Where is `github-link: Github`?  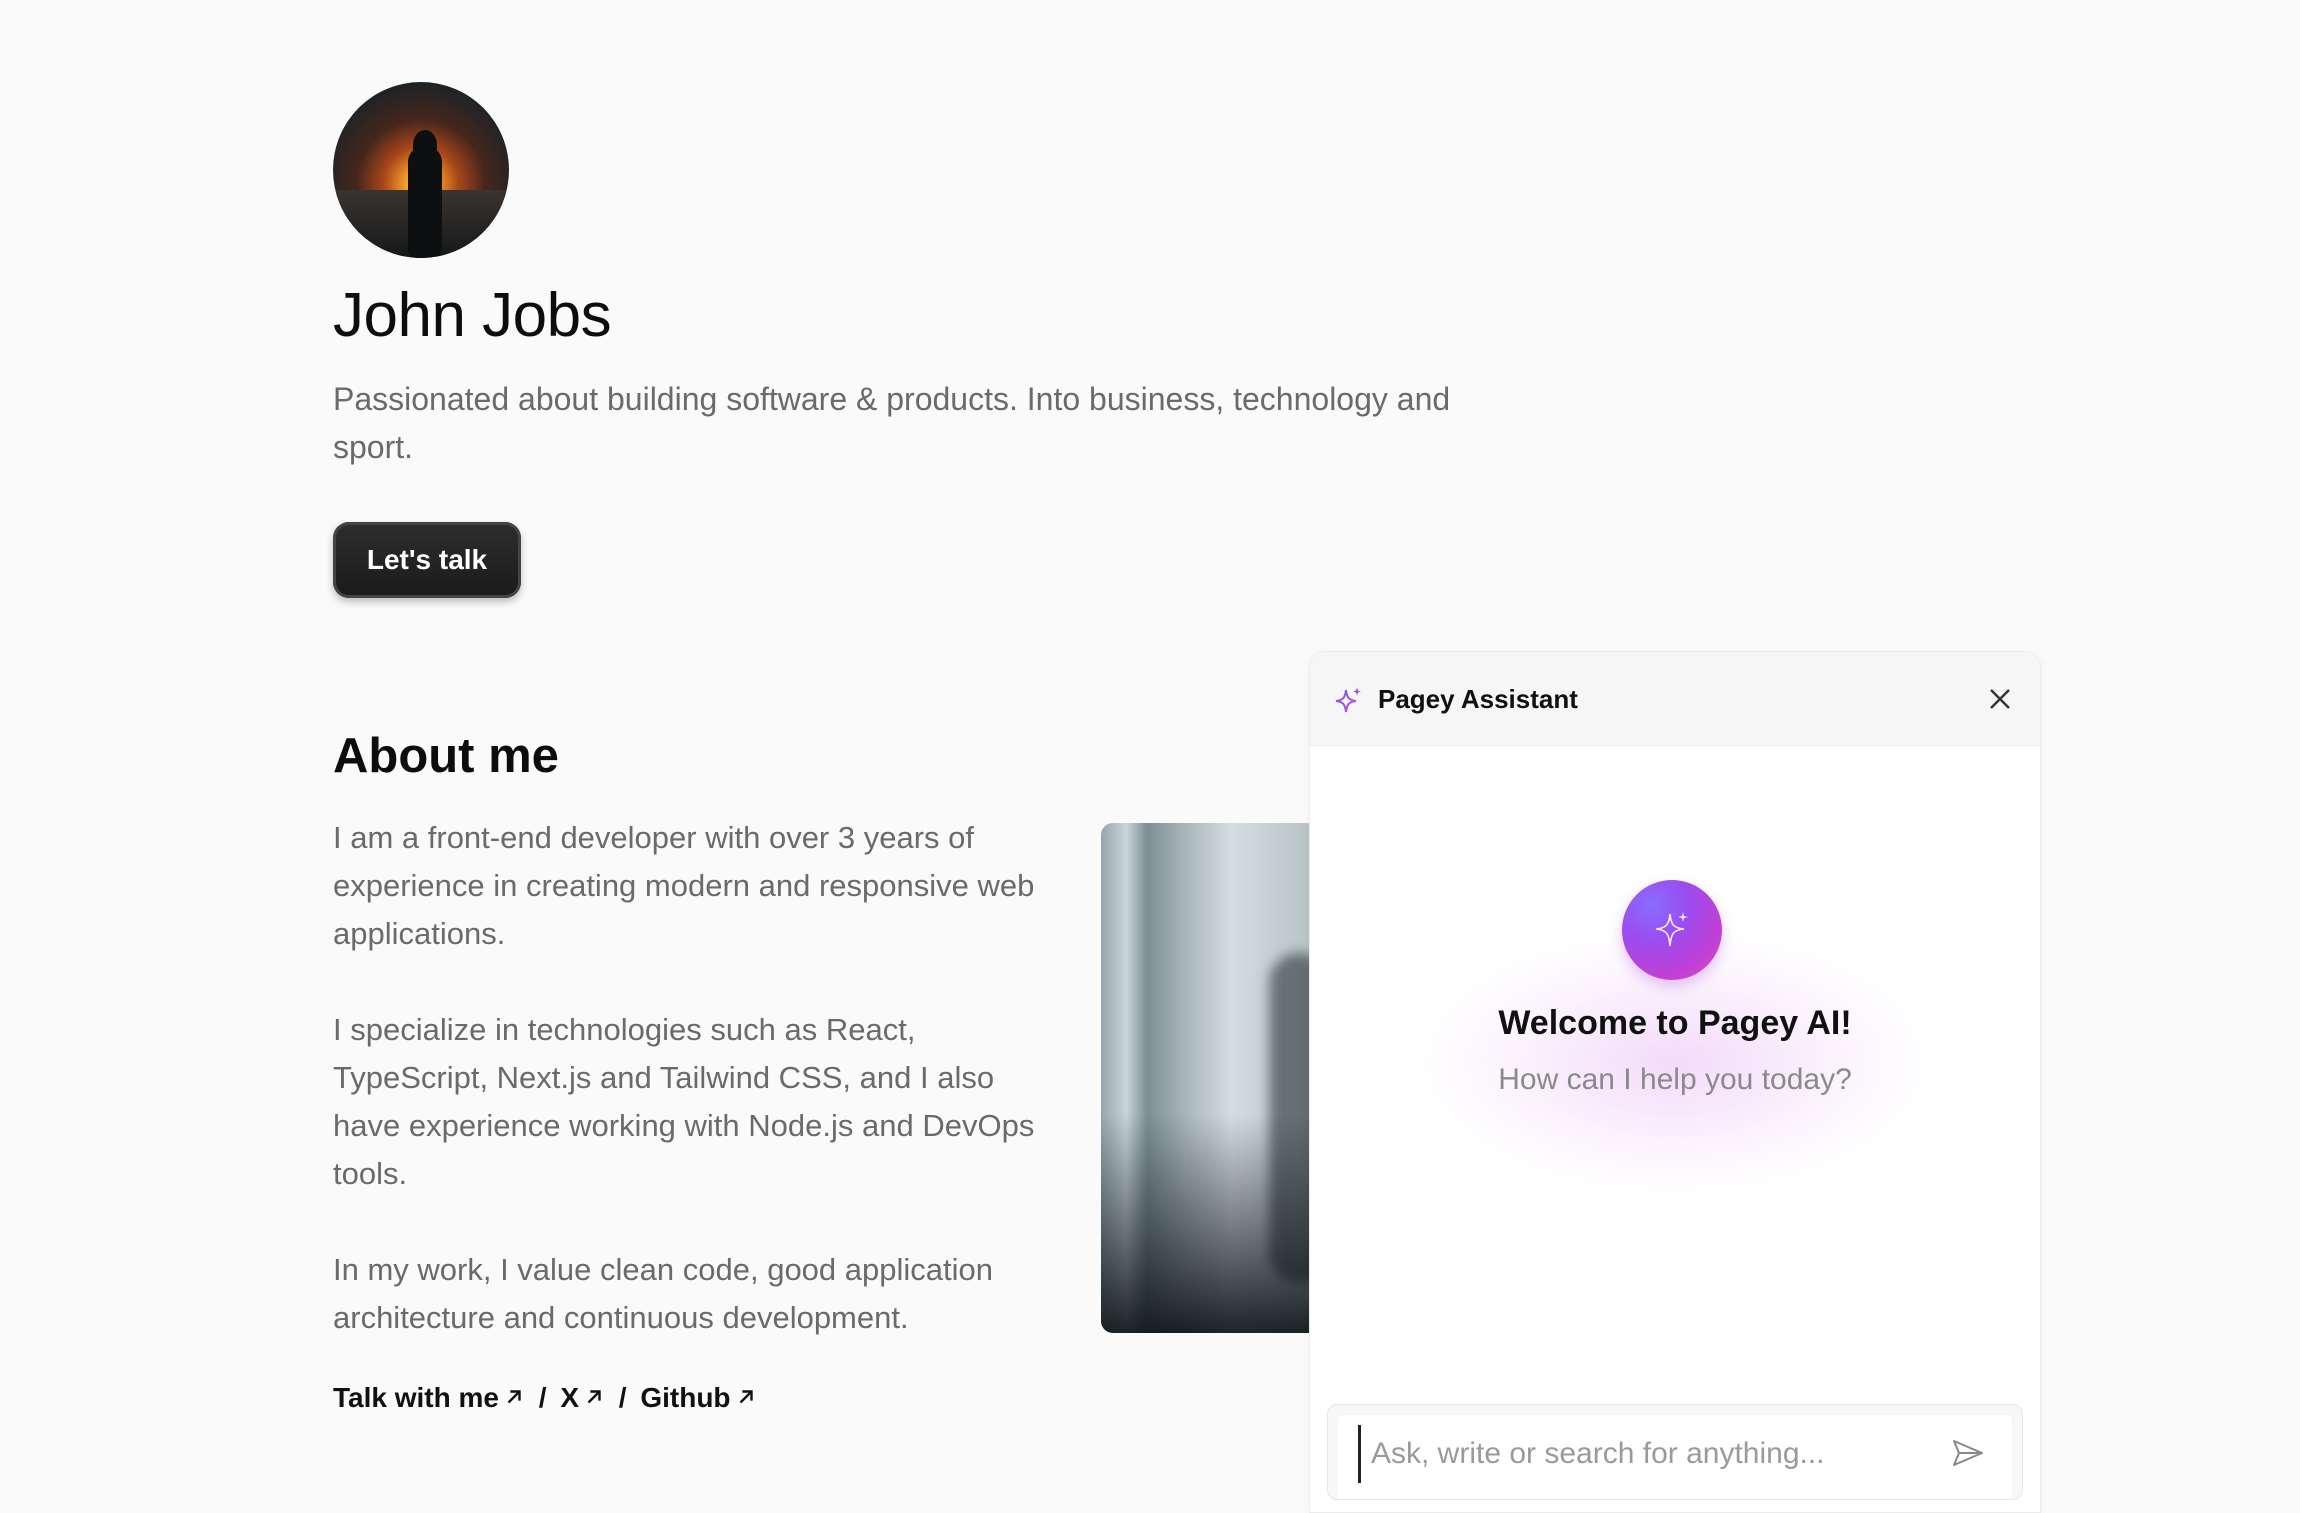 github-link: Github is located at coordinates (698, 1397).